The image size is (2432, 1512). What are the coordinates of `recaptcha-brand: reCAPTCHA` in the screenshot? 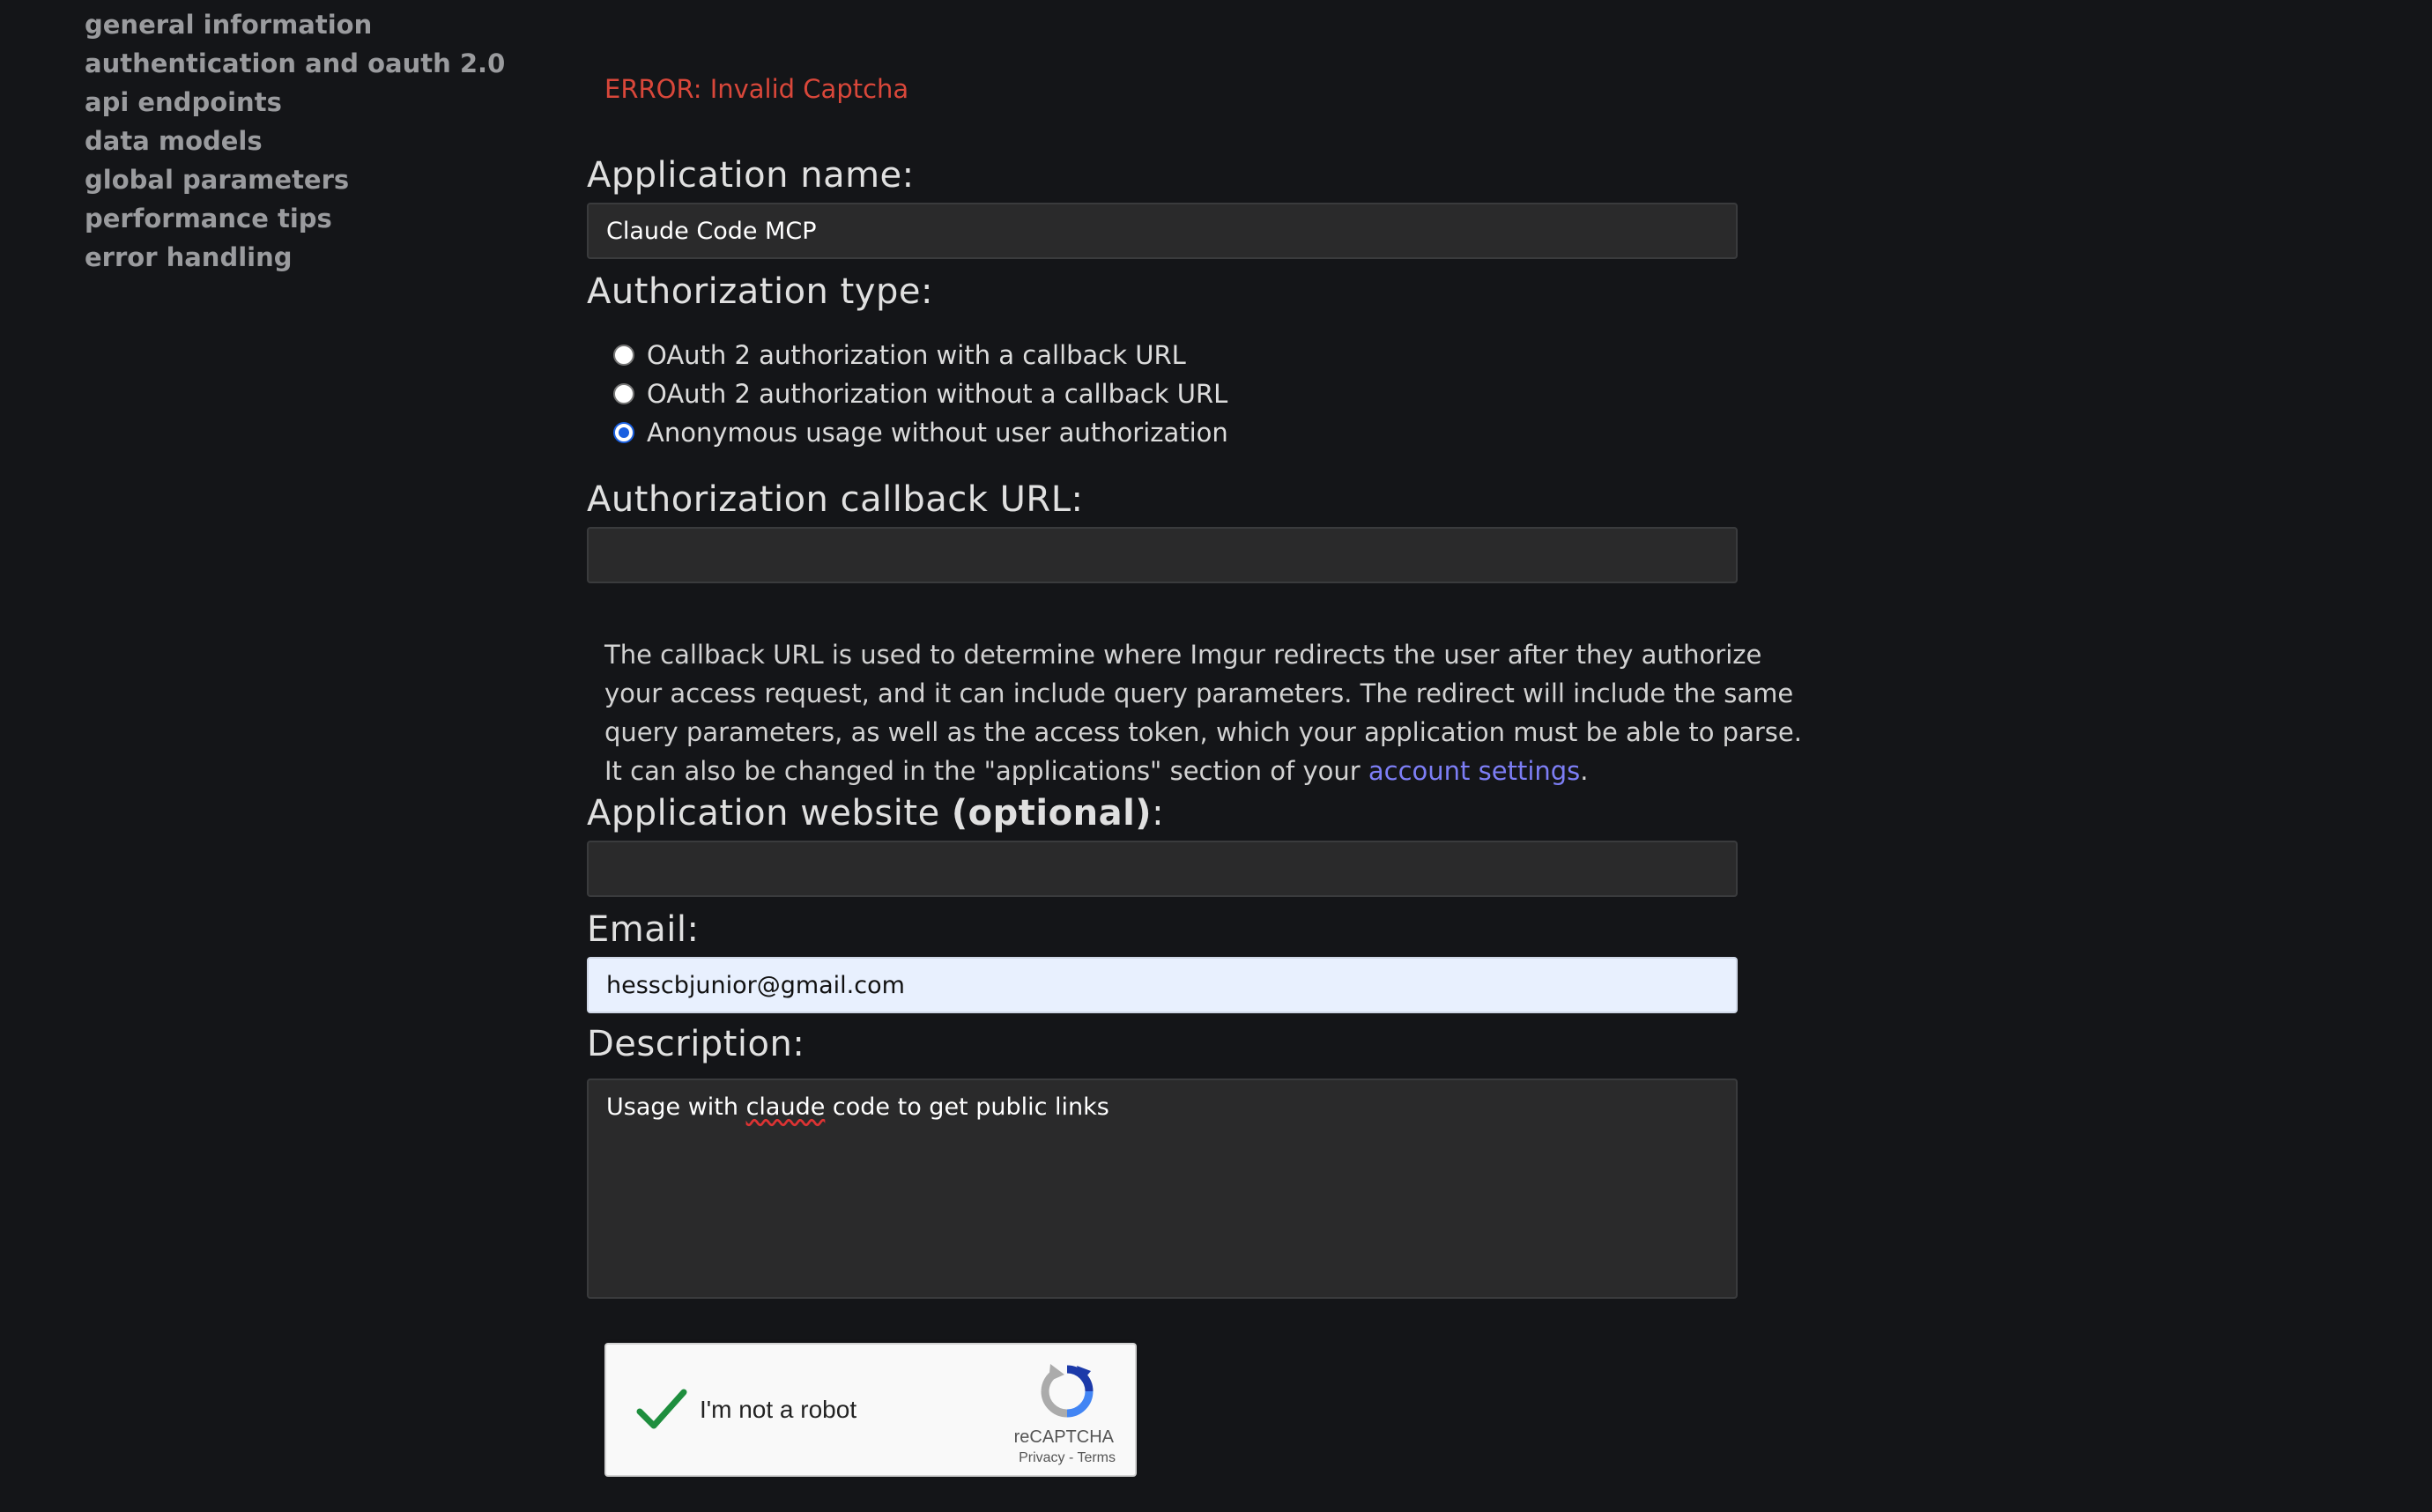 It's located at (1063, 1437).